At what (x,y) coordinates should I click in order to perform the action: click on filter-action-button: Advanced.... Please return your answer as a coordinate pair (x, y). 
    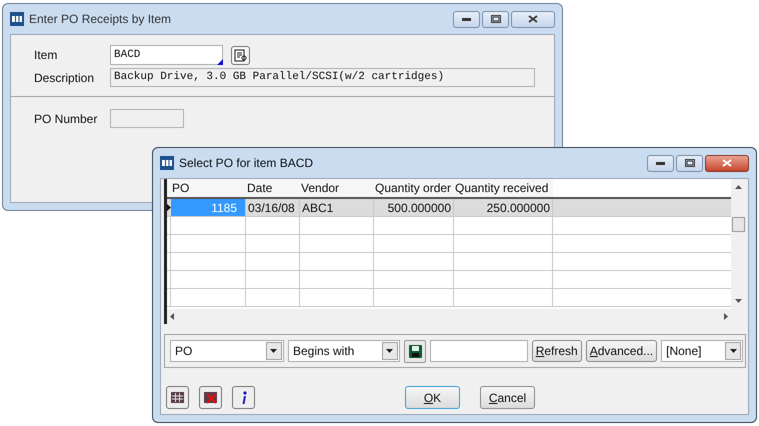
    Looking at the image, I should click on (622, 351).